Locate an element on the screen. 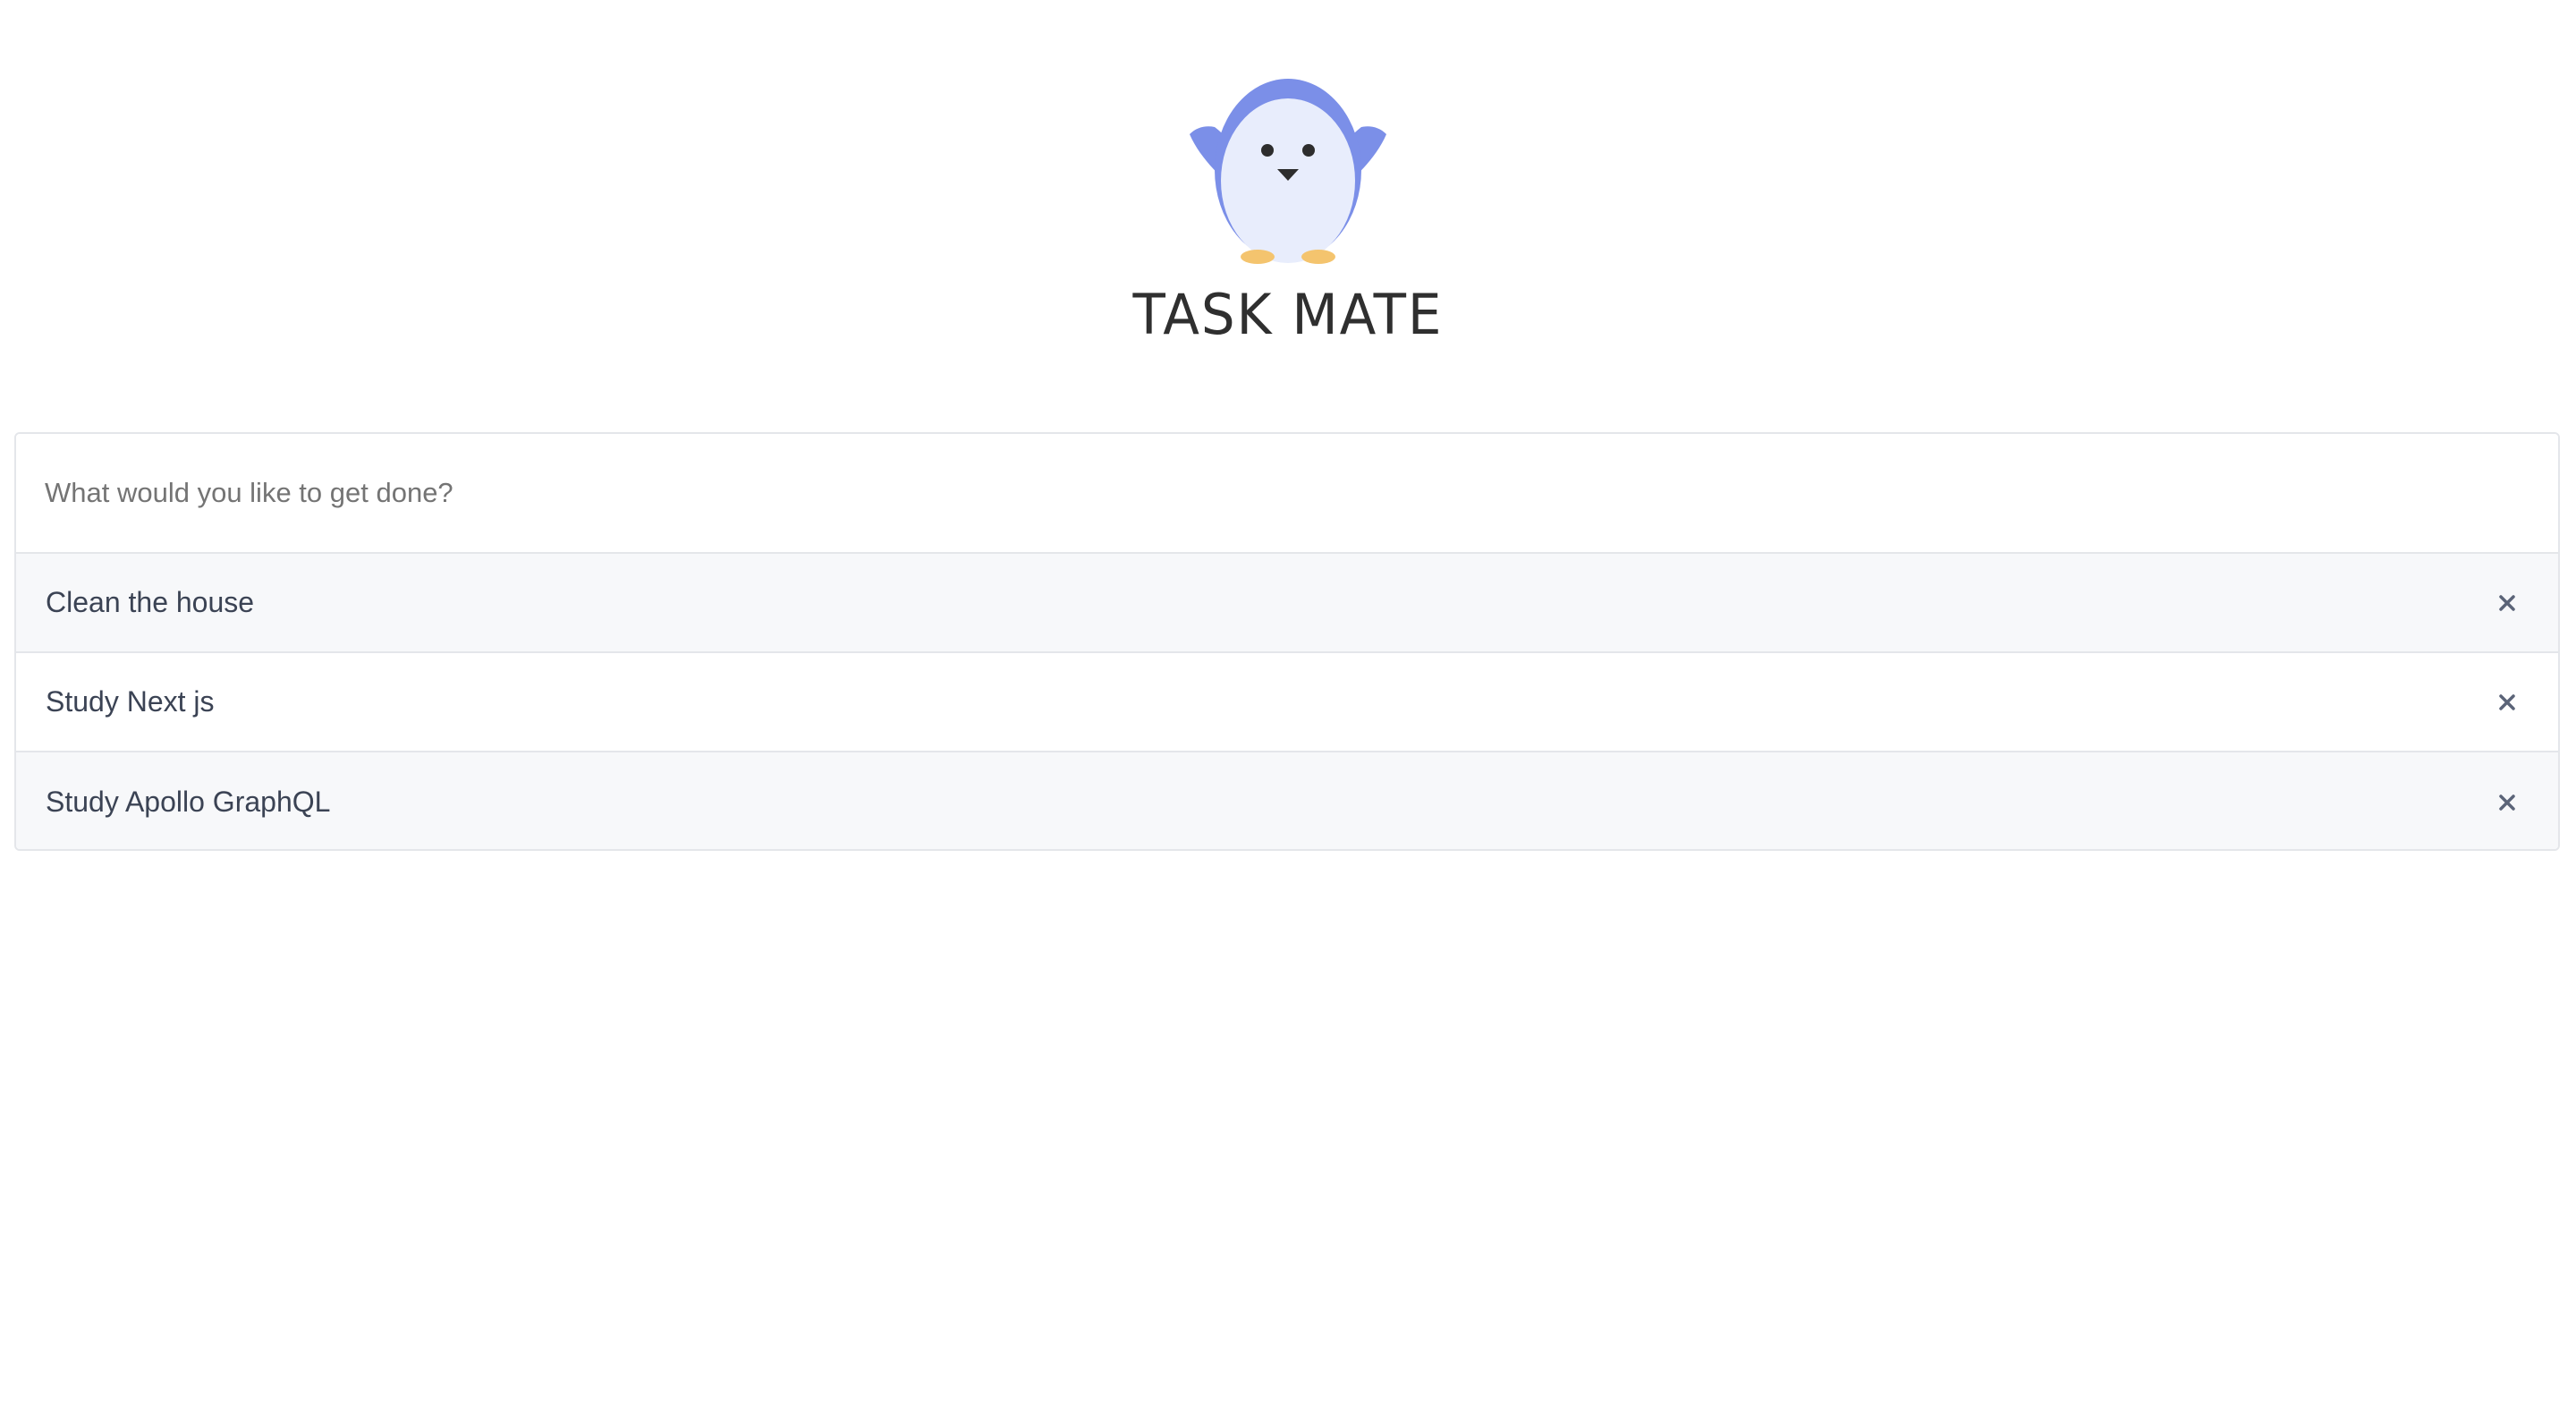  task-input-row is located at coordinates (1287, 494).